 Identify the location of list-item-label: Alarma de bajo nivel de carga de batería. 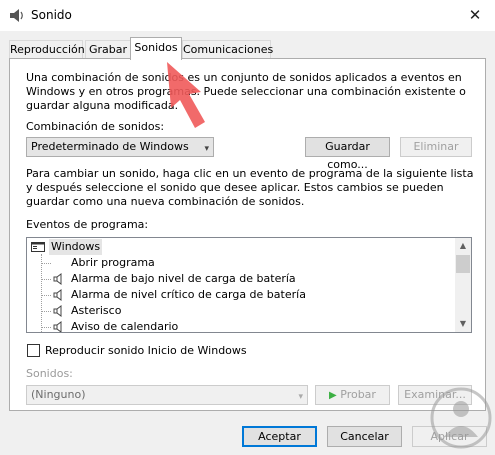
(183, 278).